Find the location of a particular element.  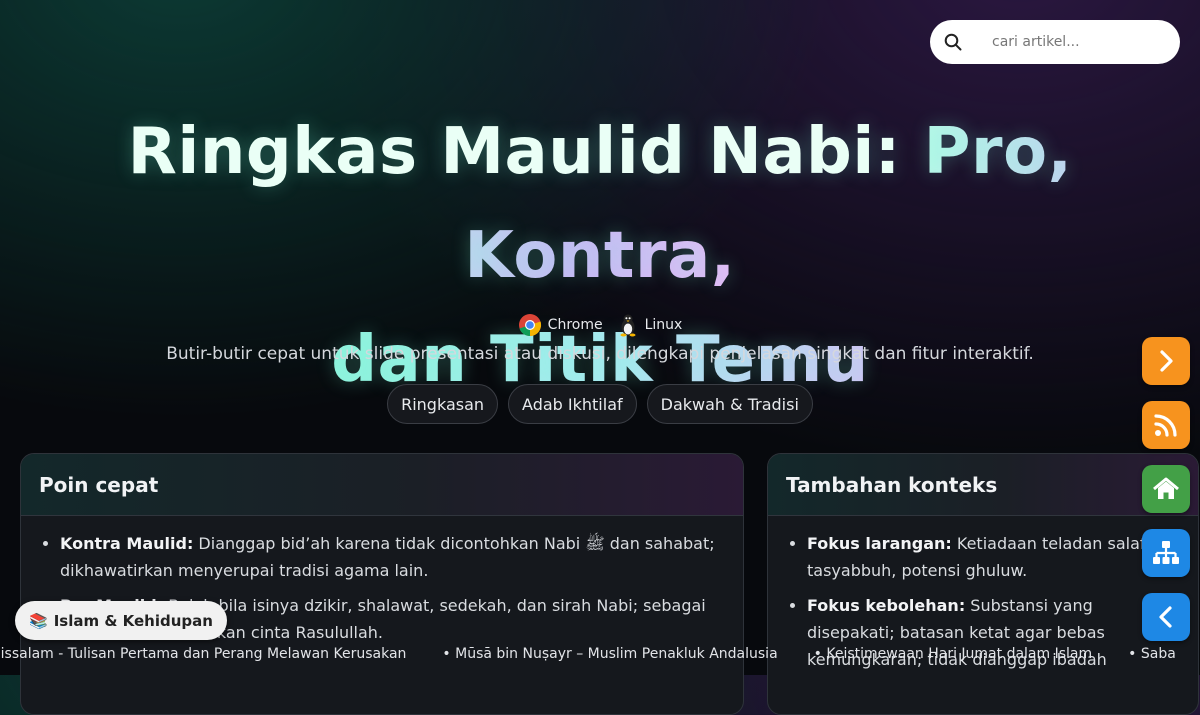

linux-icon is located at coordinates (628, 325).